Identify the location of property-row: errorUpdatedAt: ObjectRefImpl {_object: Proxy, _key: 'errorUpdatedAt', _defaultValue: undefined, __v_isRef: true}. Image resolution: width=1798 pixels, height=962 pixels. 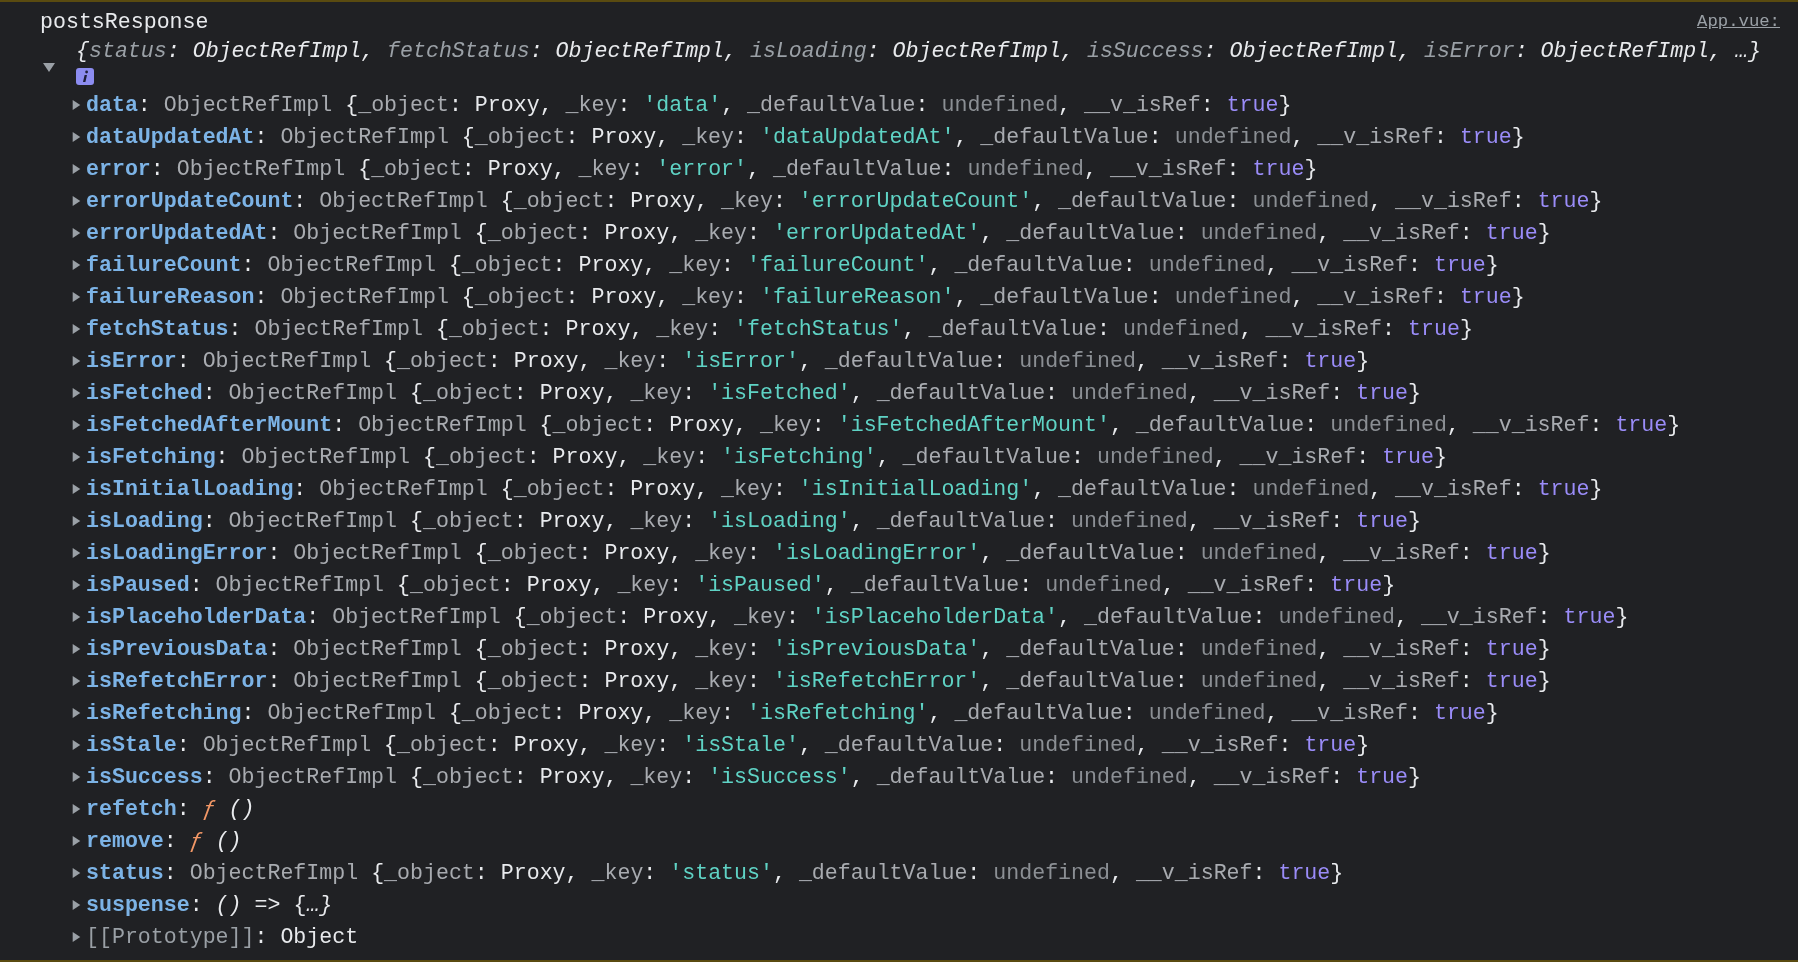
(818, 233).